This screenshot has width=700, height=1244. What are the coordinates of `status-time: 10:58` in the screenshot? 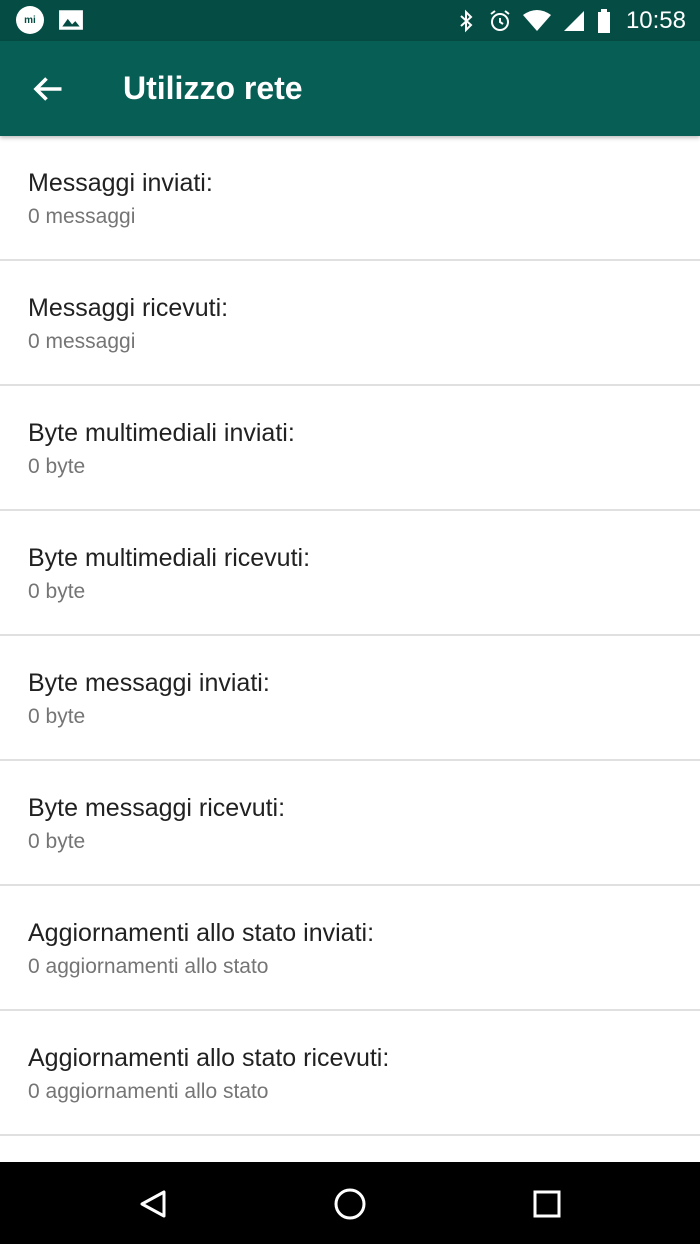 It's located at (655, 20).